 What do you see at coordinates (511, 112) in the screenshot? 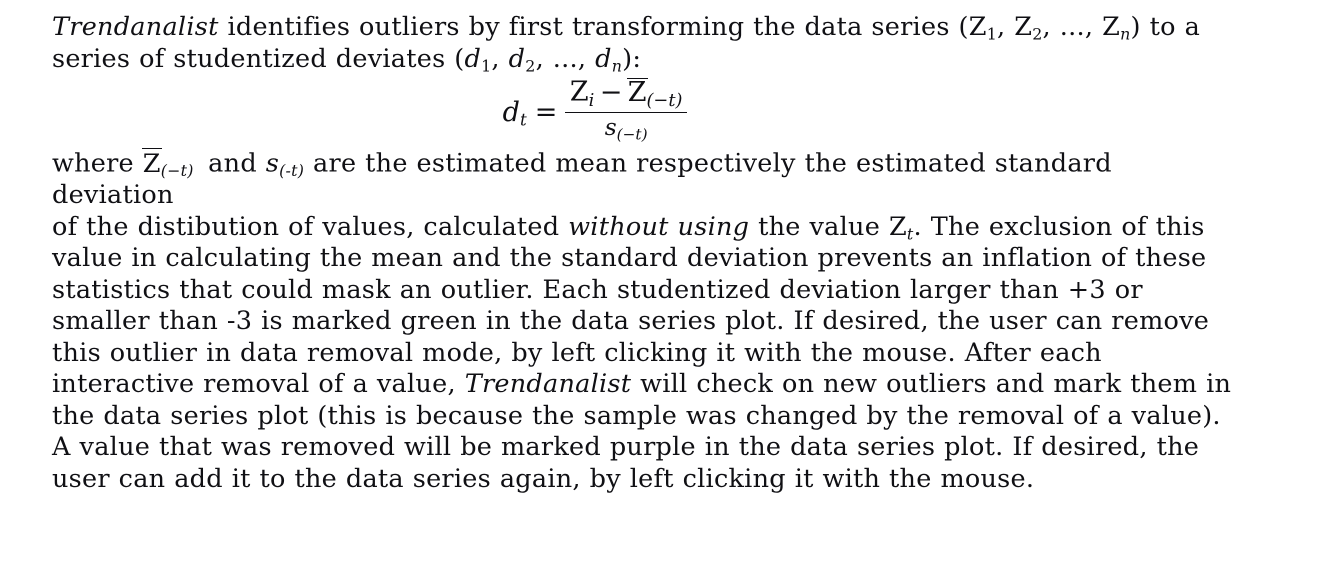
I see `equation-lhs-symbol: d` at bounding box center [511, 112].